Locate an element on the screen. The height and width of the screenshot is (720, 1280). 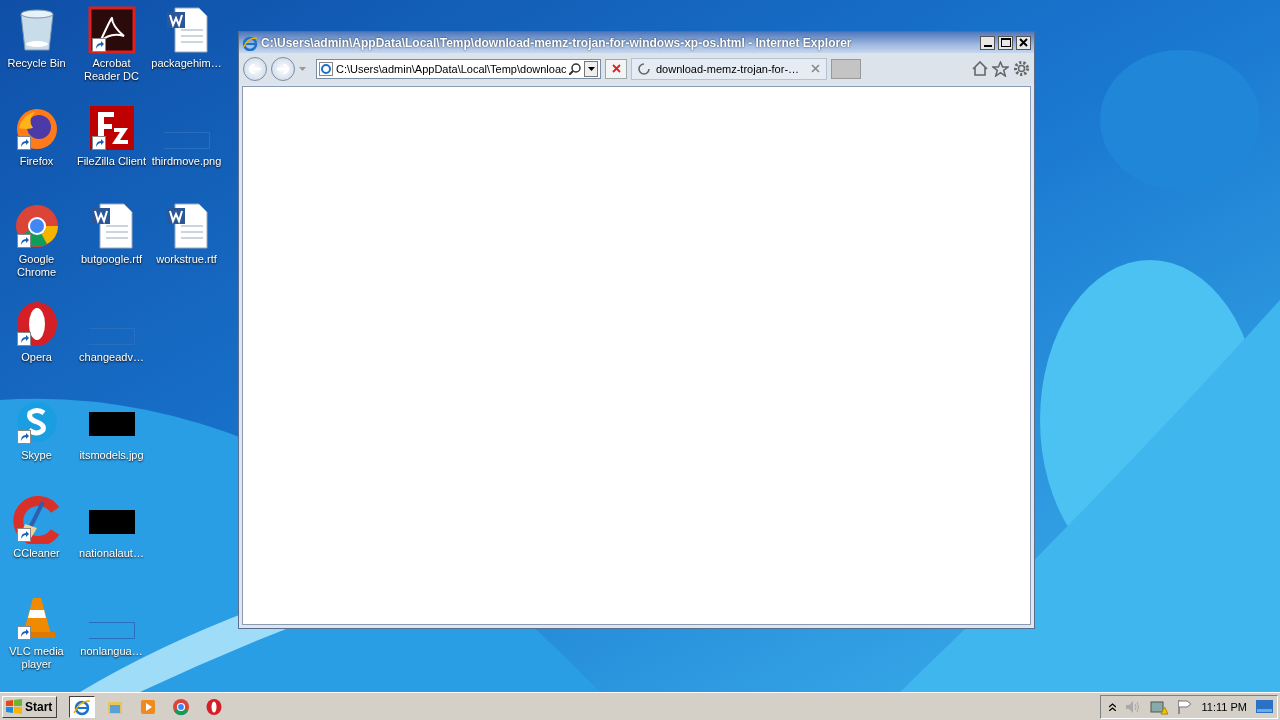
close-button is located at coordinates (1023, 42).